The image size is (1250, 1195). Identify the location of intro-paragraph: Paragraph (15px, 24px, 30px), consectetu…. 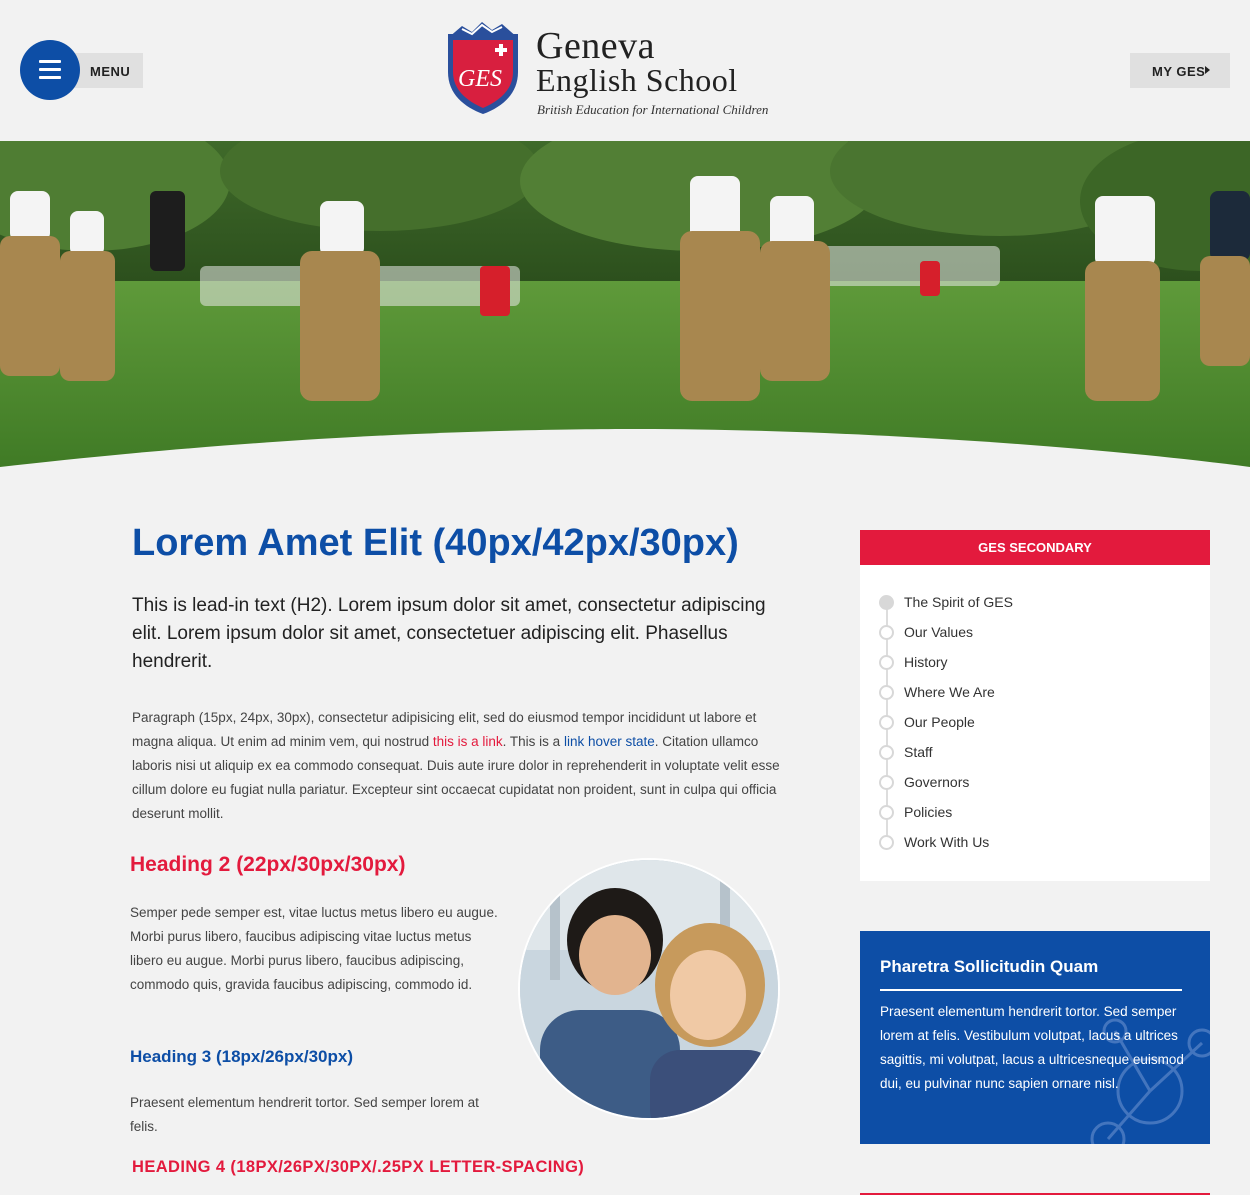
(456, 766).